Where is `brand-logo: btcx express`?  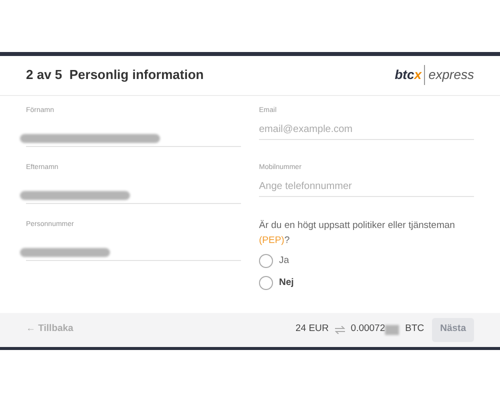
brand-logo: btcx express is located at coordinates (434, 75).